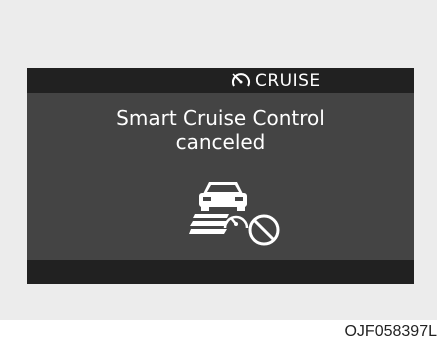 The width and height of the screenshot is (437, 344). Describe the element at coordinates (236, 211) in the screenshot. I see `cruise-canceled-icon` at that location.